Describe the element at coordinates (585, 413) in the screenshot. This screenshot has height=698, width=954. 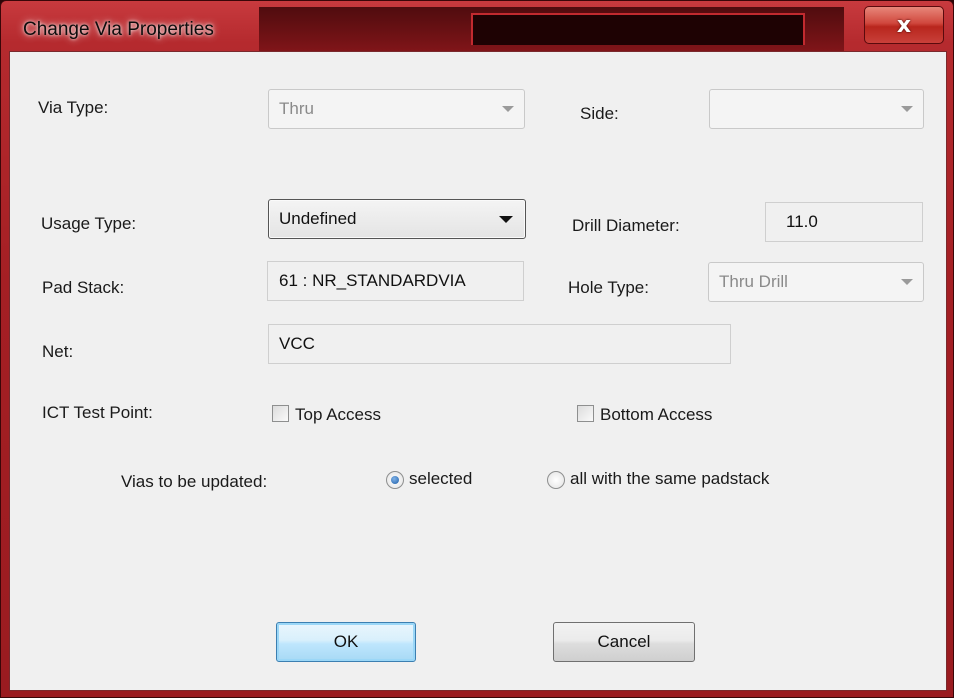
I see `bottom-access-checkbox` at that location.